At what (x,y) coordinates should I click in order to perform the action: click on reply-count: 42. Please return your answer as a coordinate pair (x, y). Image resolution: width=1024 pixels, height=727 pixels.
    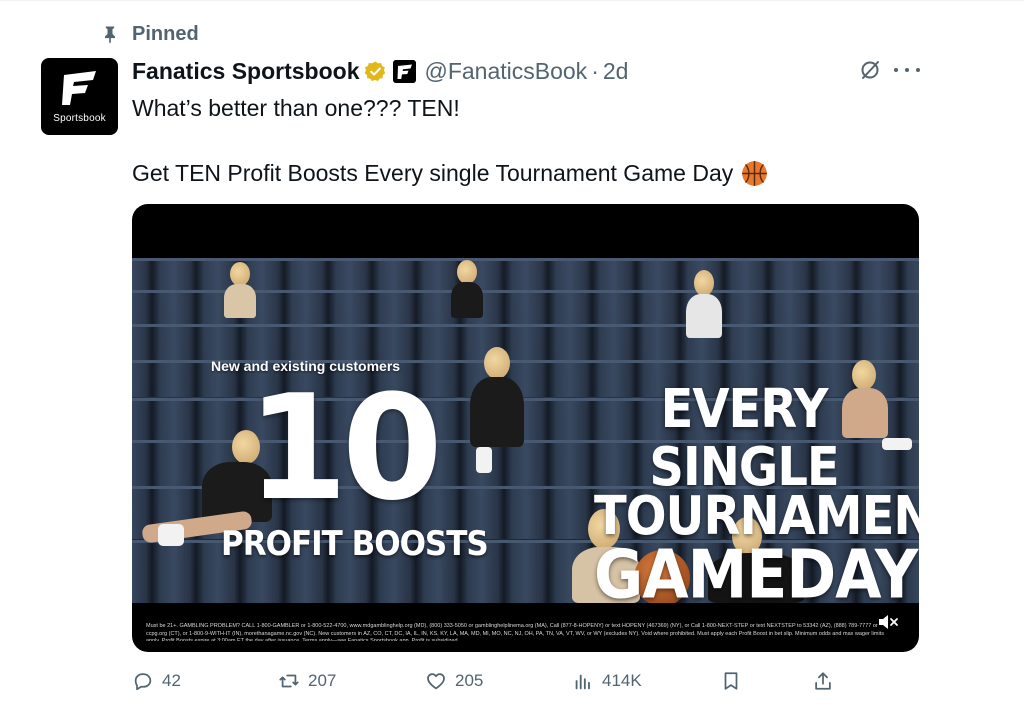
    Looking at the image, I should click on (171, 680).